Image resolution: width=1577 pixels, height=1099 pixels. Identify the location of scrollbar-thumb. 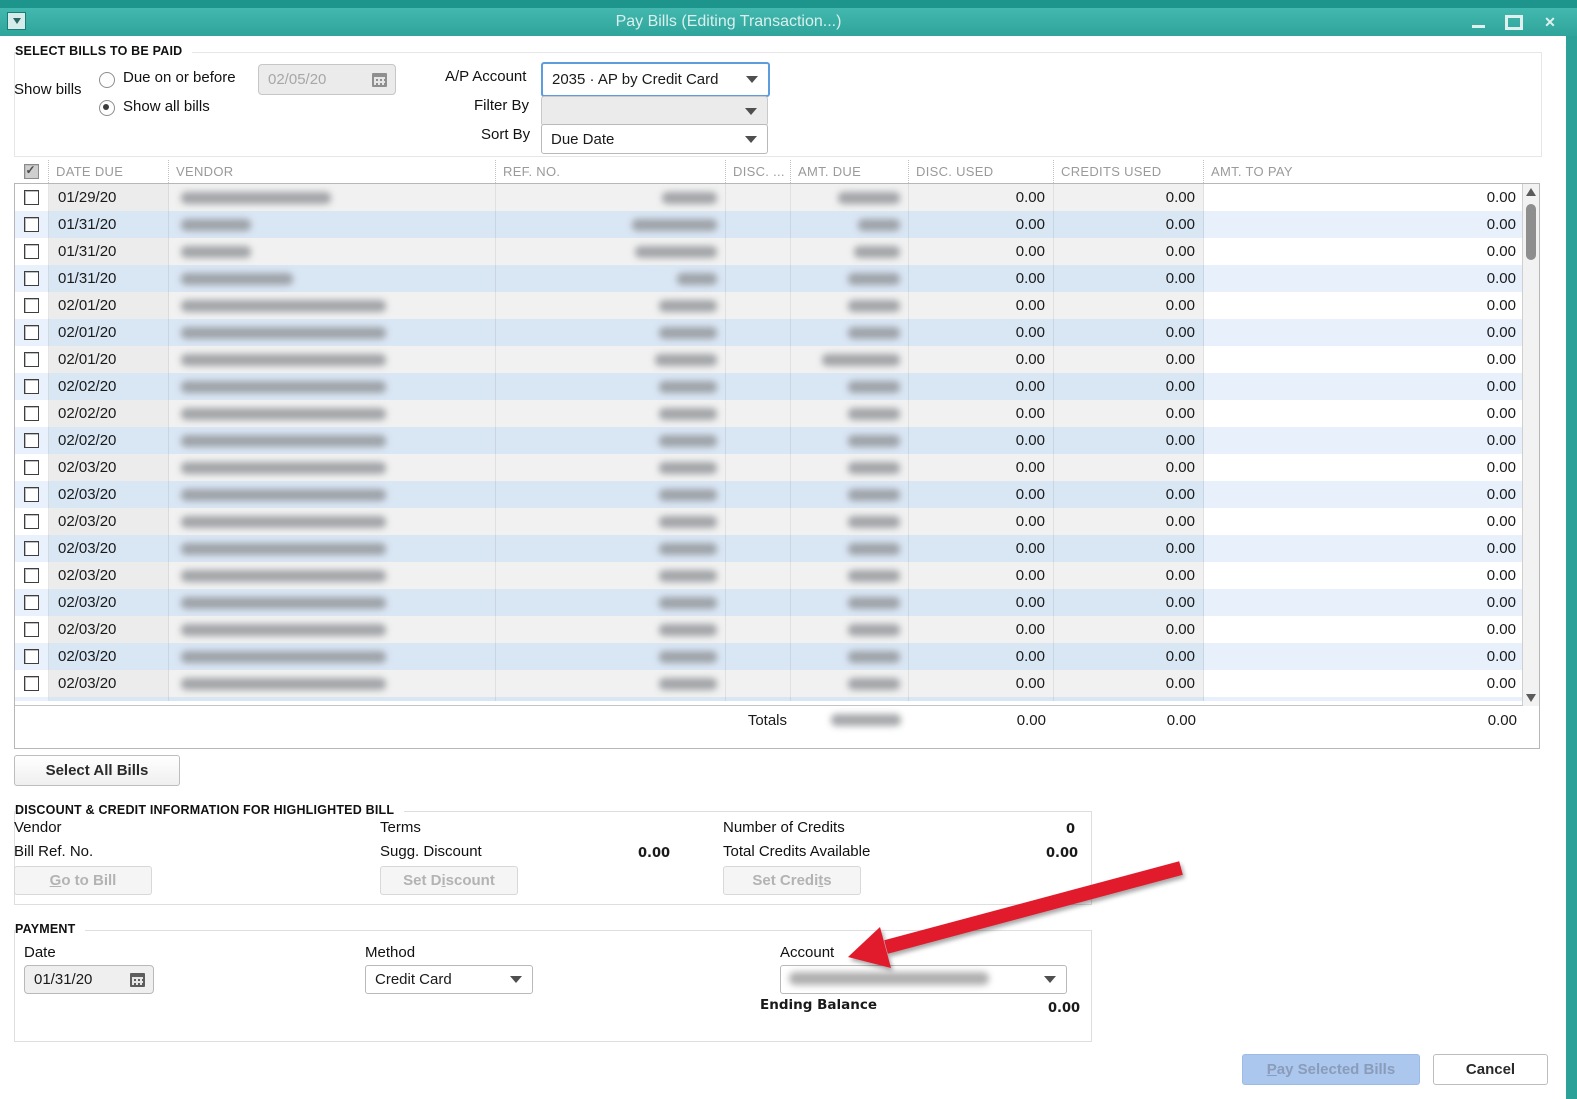
(1531, 232).